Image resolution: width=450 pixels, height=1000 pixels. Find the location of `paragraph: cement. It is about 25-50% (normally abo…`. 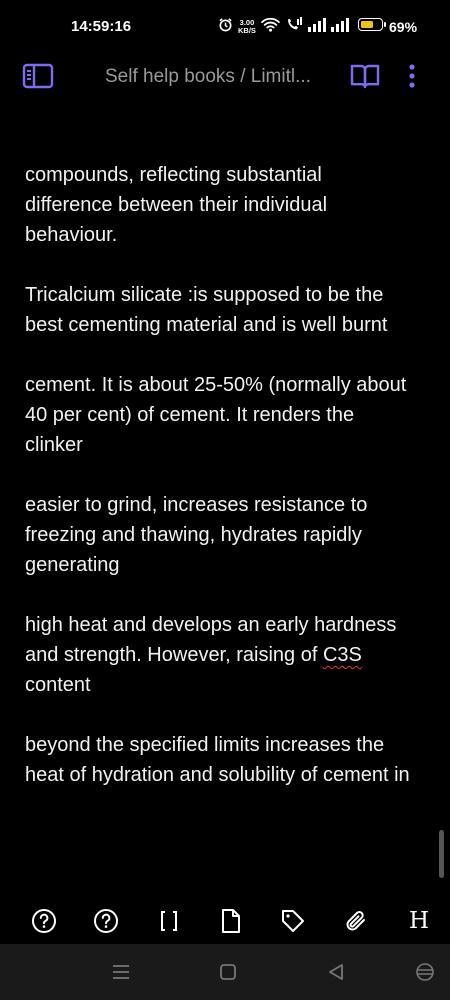

paragraph: cement. It is about 25-50% (normally abo… is located at coordinates (216, 415).